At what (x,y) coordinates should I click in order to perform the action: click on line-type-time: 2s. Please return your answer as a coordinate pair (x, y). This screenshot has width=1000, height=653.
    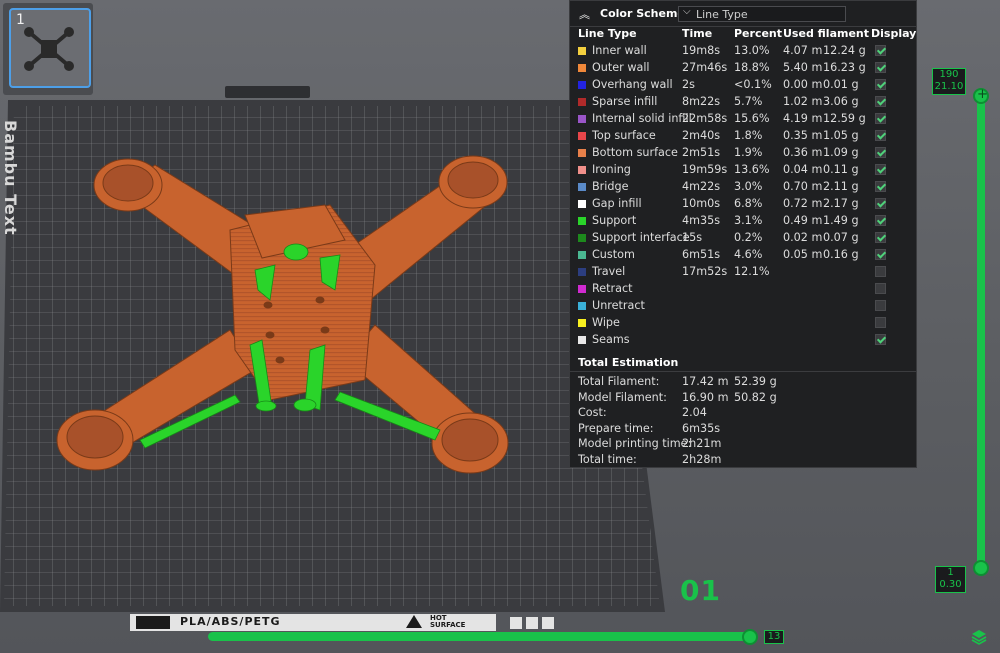
    Looking at the image, I should click on (688, 84).